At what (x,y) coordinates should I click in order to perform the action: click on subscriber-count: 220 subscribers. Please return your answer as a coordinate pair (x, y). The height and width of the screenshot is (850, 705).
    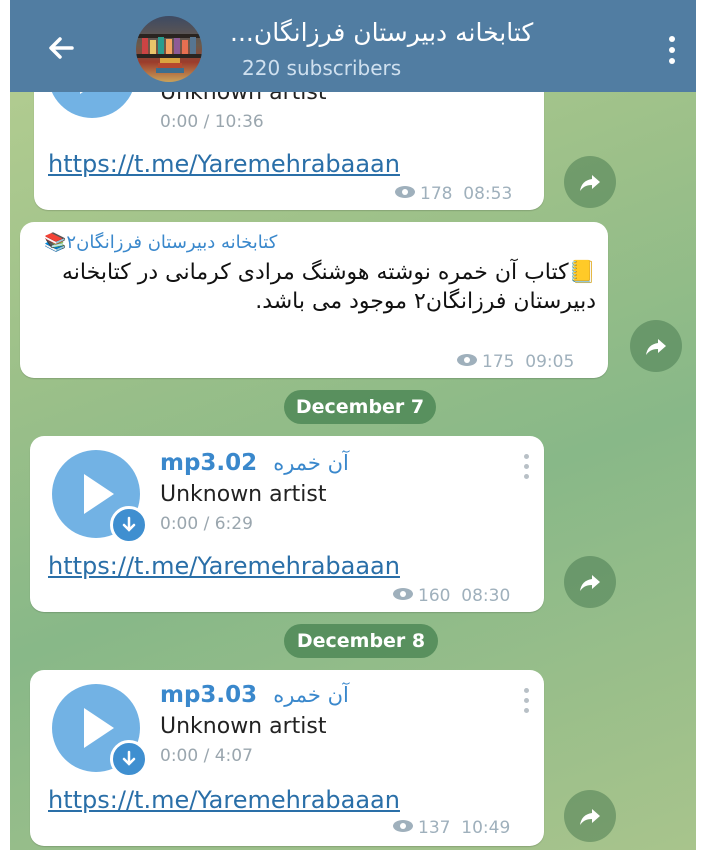
    Looking at the image, I should click on (322, 68).